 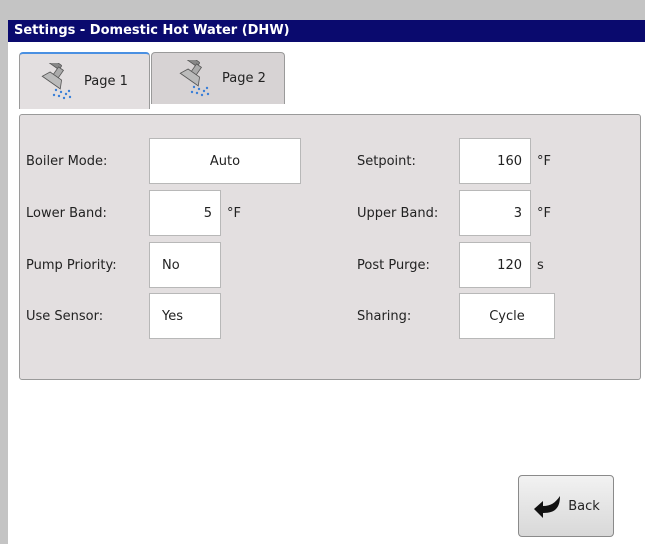 What do you see at coordinates (185, 213) in the screenshot?
I see `lower-band-field: 5` at bounding box center [185, 213].